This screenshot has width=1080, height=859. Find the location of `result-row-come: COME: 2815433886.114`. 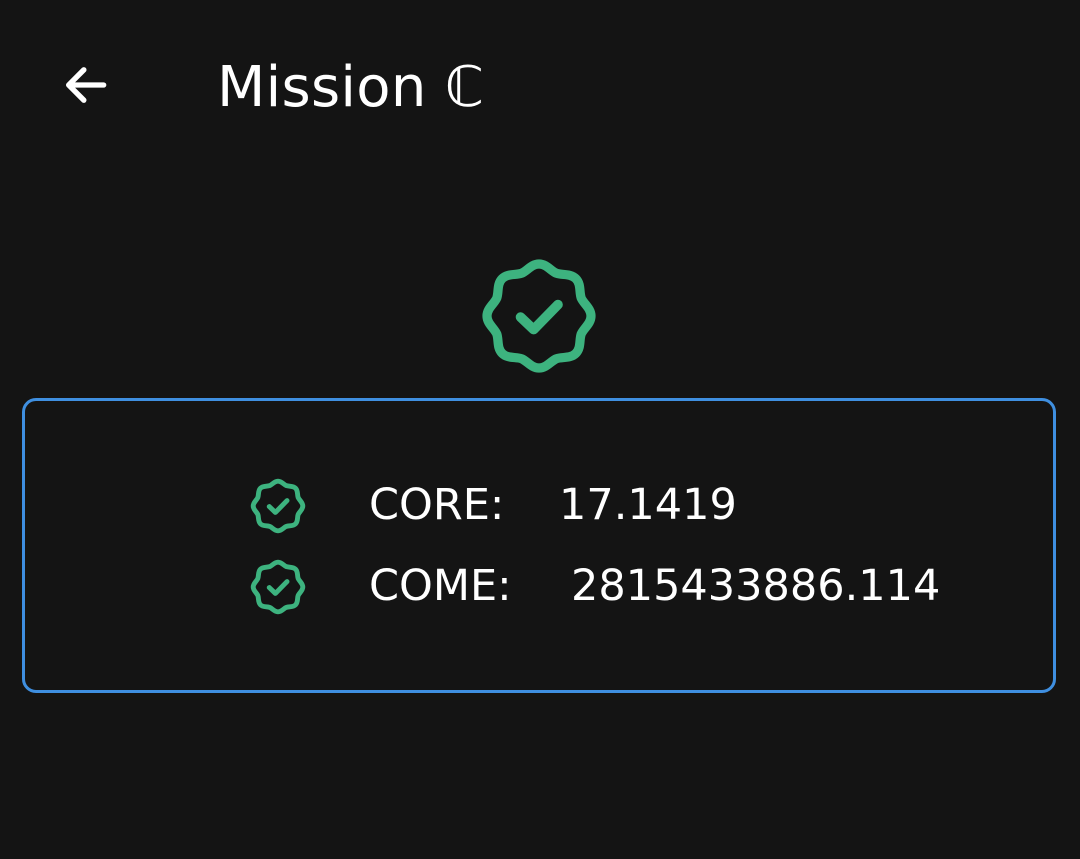

result-row-come: COME: 2815433886.114 is located at coordinates (539, 585).